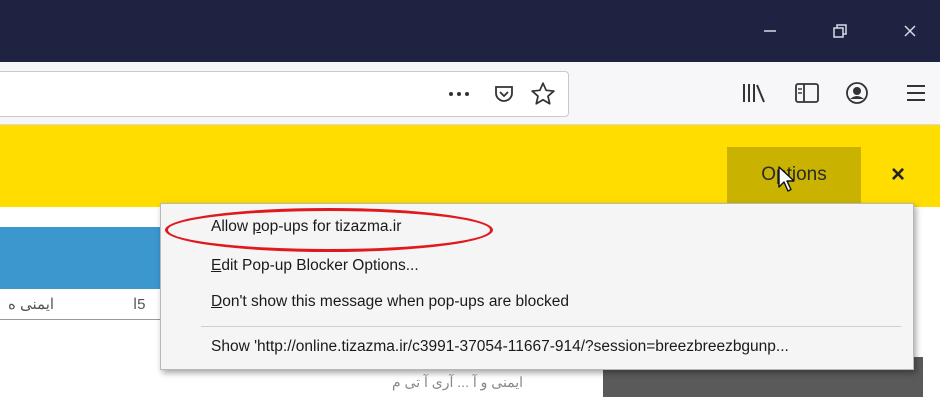 Image resolution: width=940 pixels, height=397 pixels. What do you see at coordinates (504, 94) in the screenshot?
I see `pocket-icon` at bounding box center [504, 94].